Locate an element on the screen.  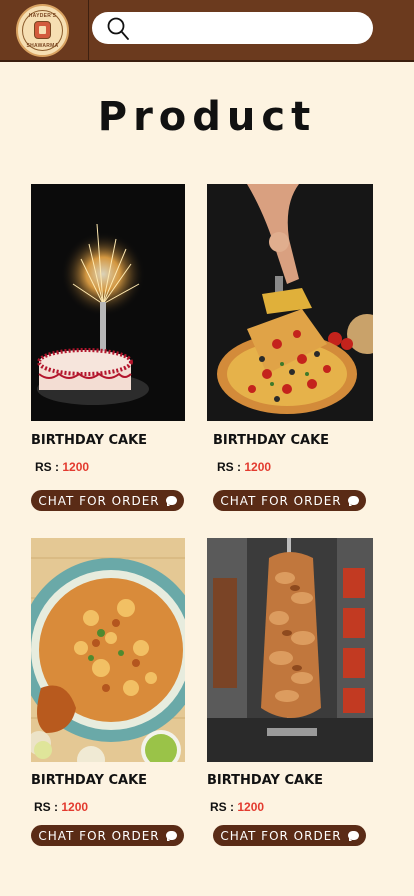
header-bottom-border is located at coordinates (207, 61).